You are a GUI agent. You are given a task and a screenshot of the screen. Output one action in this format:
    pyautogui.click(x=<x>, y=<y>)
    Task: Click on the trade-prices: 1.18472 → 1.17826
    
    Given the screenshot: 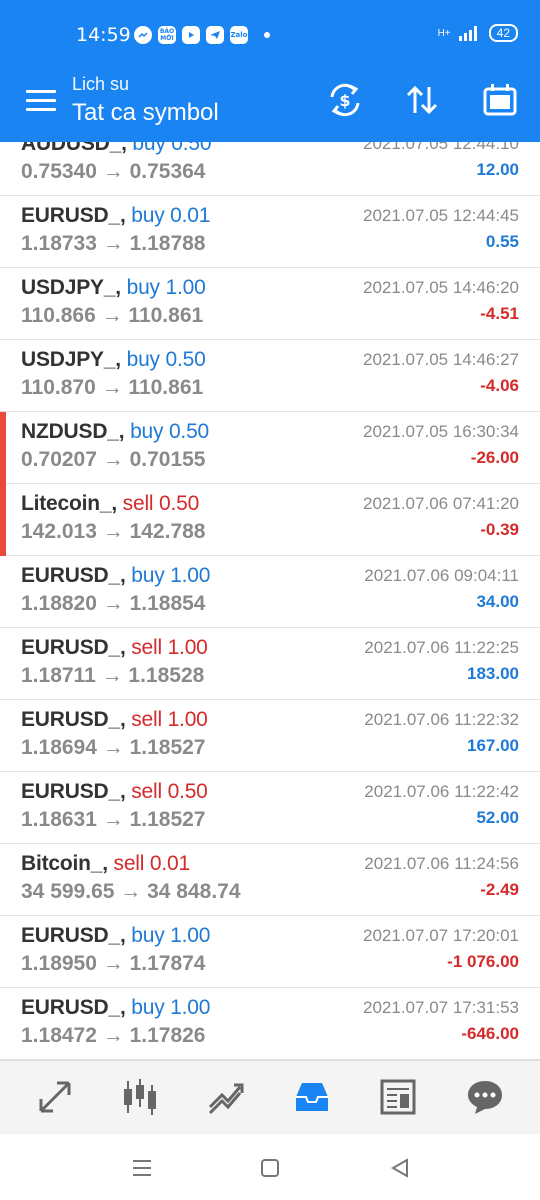 What is the action you would take?
    pyautogui.click(x=113, y=1035)
    